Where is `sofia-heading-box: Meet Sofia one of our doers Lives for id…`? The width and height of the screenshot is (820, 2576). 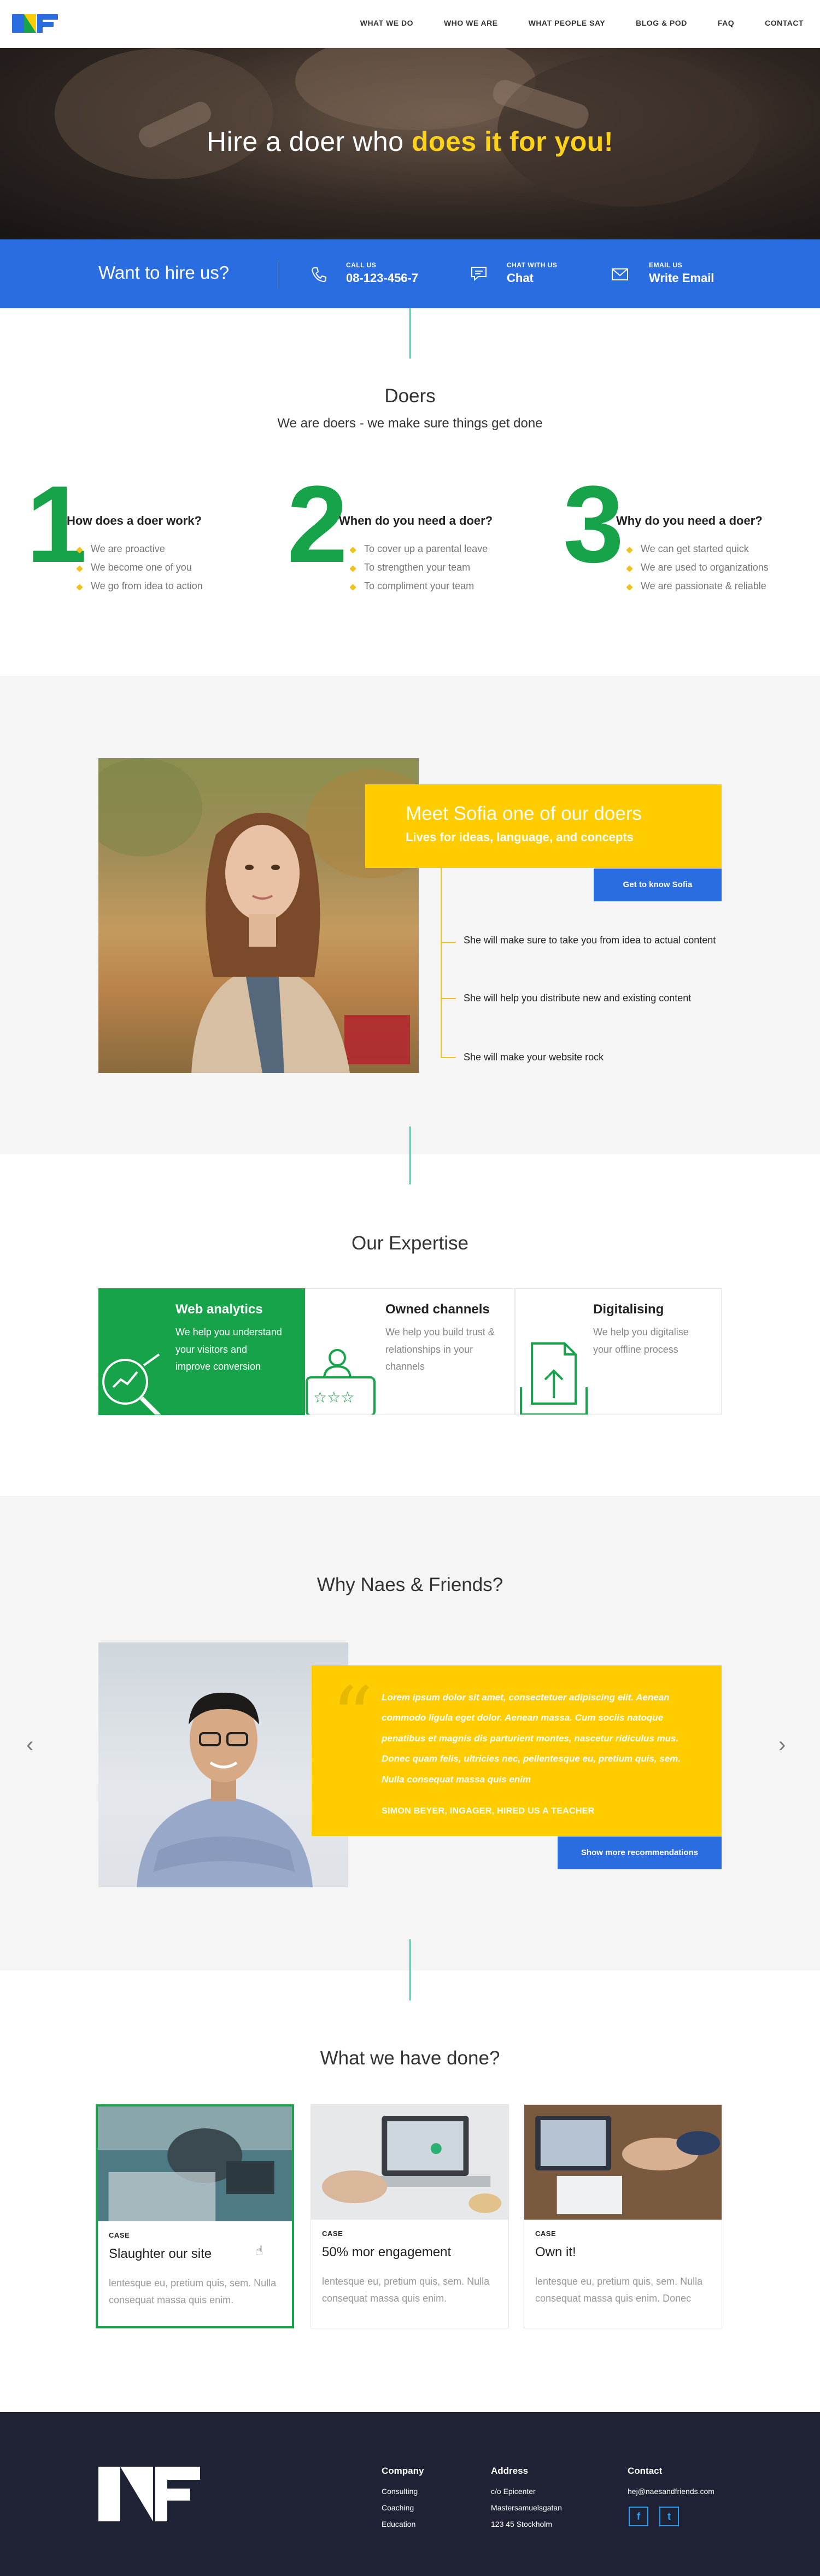
sofia-heading-box: Meet Sofia one of our doers Lives for id… is located at coordinates (543, 826).